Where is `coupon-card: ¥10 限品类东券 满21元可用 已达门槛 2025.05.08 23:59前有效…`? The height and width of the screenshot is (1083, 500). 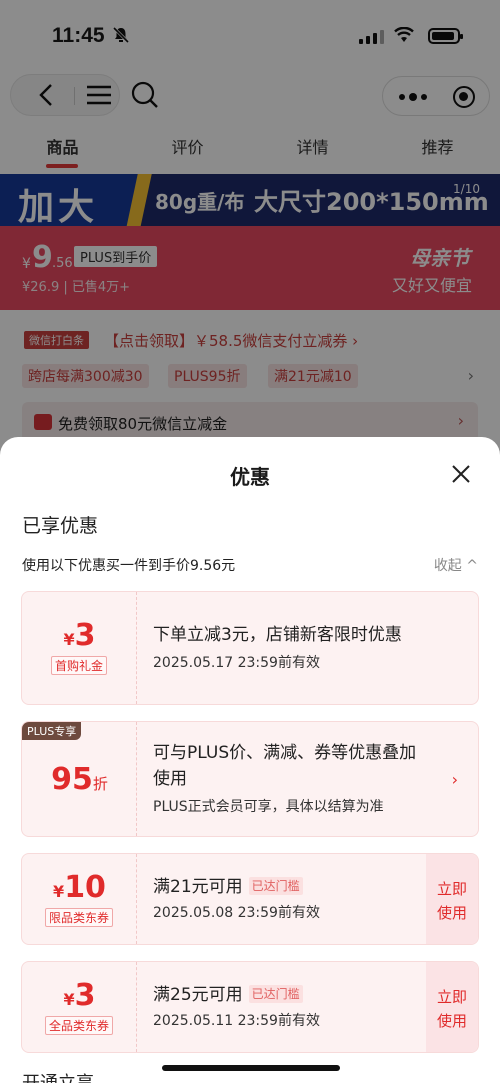
coupon-card: ¥10 限品类东券 满21元可用 已达门槛 2025.05.08 23:59前有效… is located at coordinates (250, 899).